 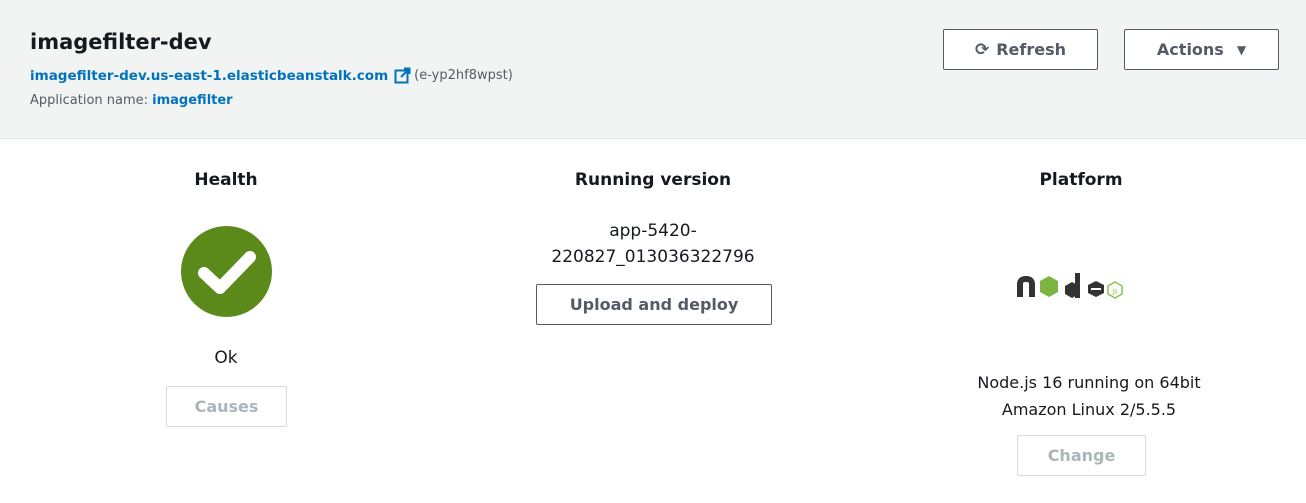 What do you see at coordinates (653, 231) in the screenshot?
I see `running-version-line1: app-5420-` at bounding box center [653, 231].